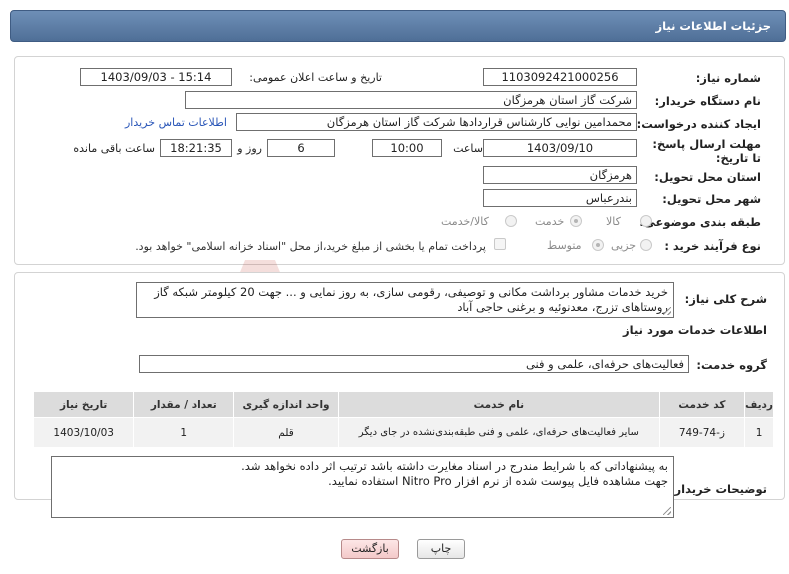 The width and height of the screenshot is (789, 574). What do you see at coordinates (624, 245) in the screenshot?
I see `process-minor-label: جزیی` at bounding box center [624, 245].